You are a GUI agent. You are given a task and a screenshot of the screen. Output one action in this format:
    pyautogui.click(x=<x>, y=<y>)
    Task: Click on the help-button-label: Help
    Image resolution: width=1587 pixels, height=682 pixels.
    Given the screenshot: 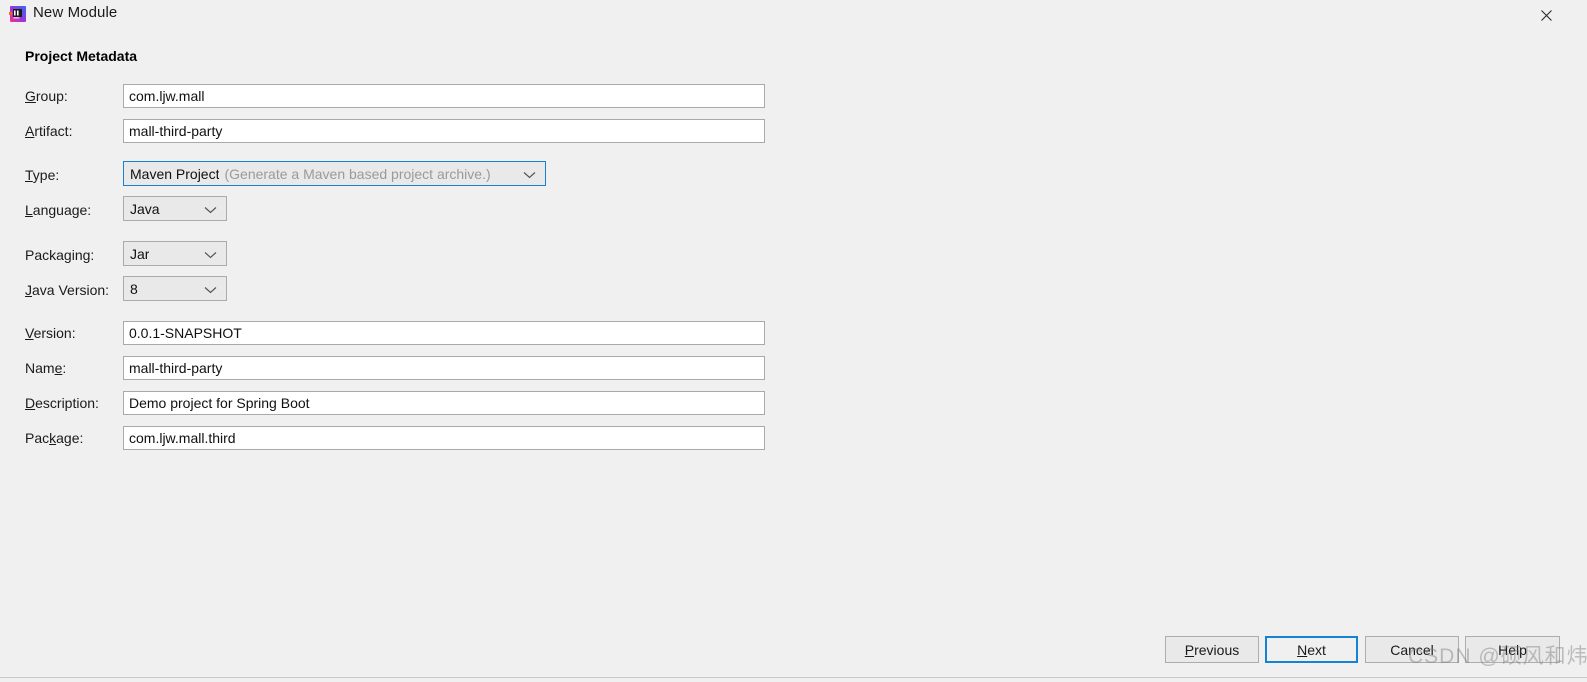 What is the action you would take?
    pyautogui.click(x=1512, y=649)
    